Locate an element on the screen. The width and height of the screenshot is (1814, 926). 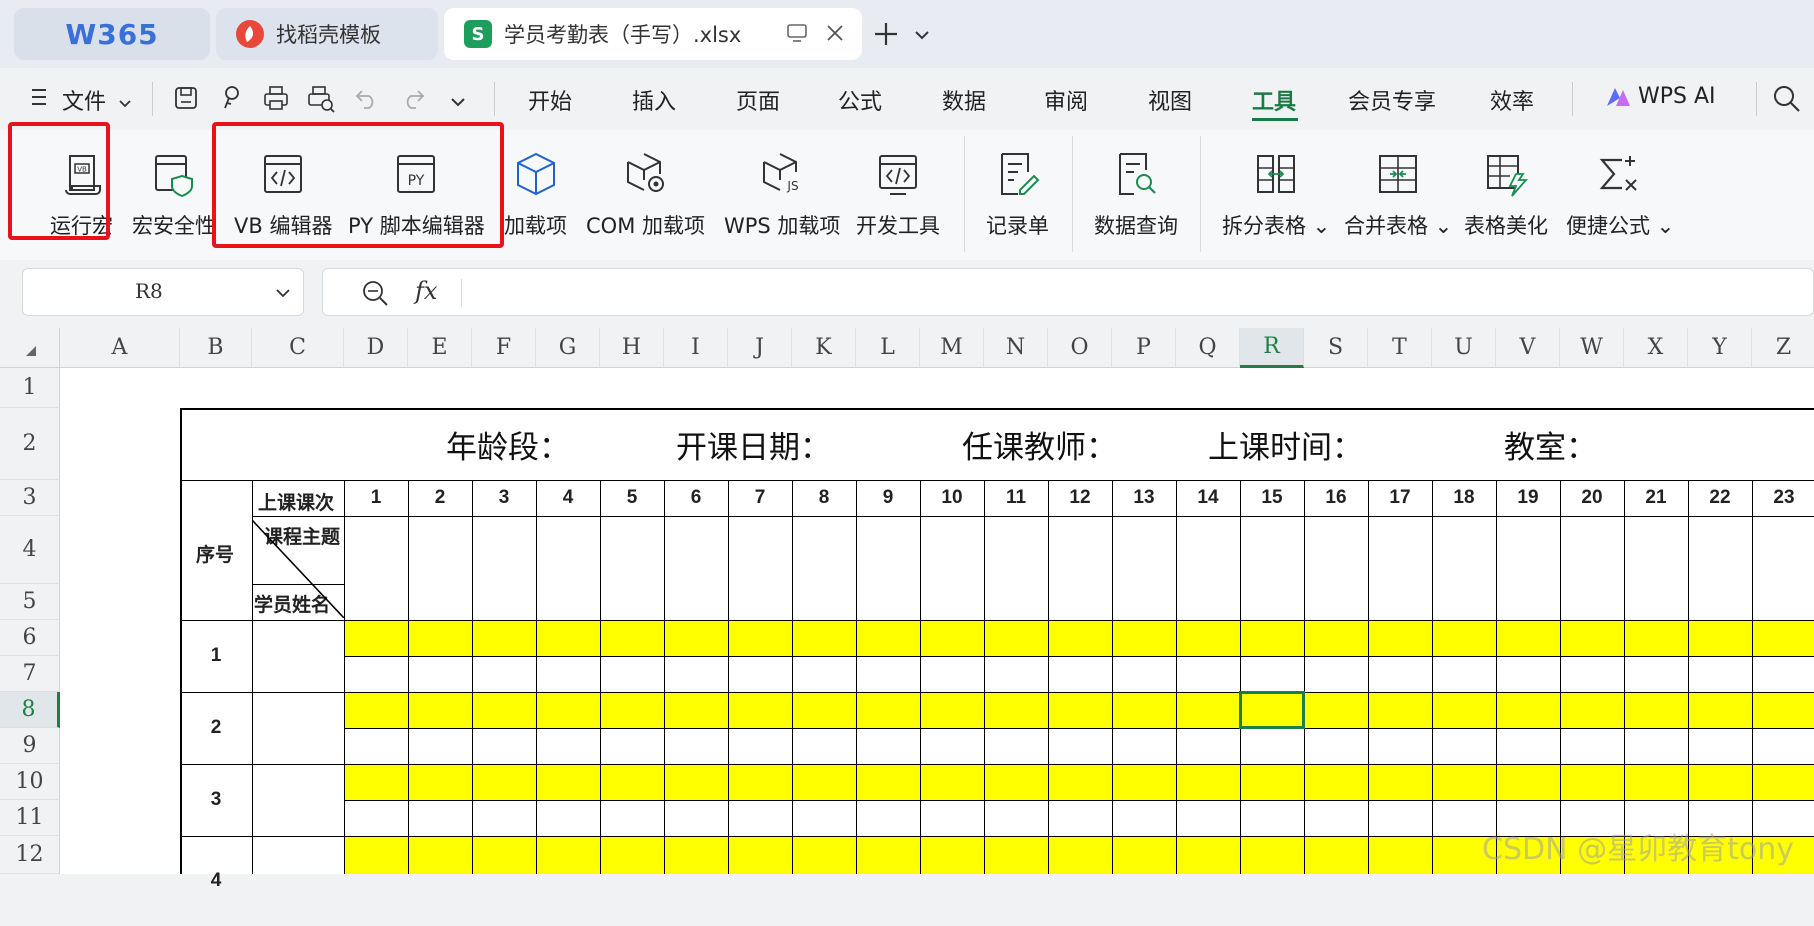
menu-divider is located at coordinates (494, 99).